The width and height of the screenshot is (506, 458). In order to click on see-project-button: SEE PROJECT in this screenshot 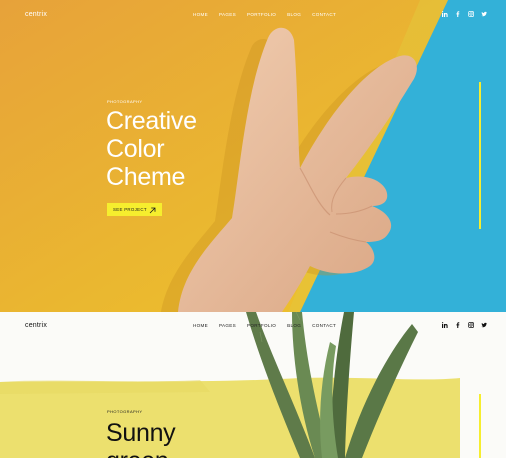, I will do `click(134, 209)`.